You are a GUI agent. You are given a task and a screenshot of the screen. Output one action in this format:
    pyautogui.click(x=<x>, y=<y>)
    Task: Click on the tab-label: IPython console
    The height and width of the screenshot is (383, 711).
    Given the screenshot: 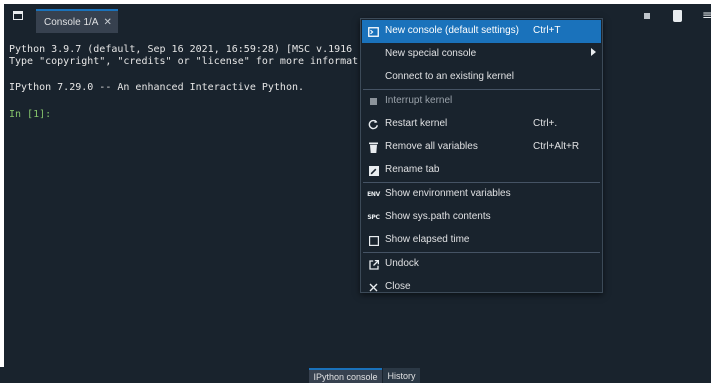 What is the action you would take?
    pyautogui.click(x=345, y=376)
    